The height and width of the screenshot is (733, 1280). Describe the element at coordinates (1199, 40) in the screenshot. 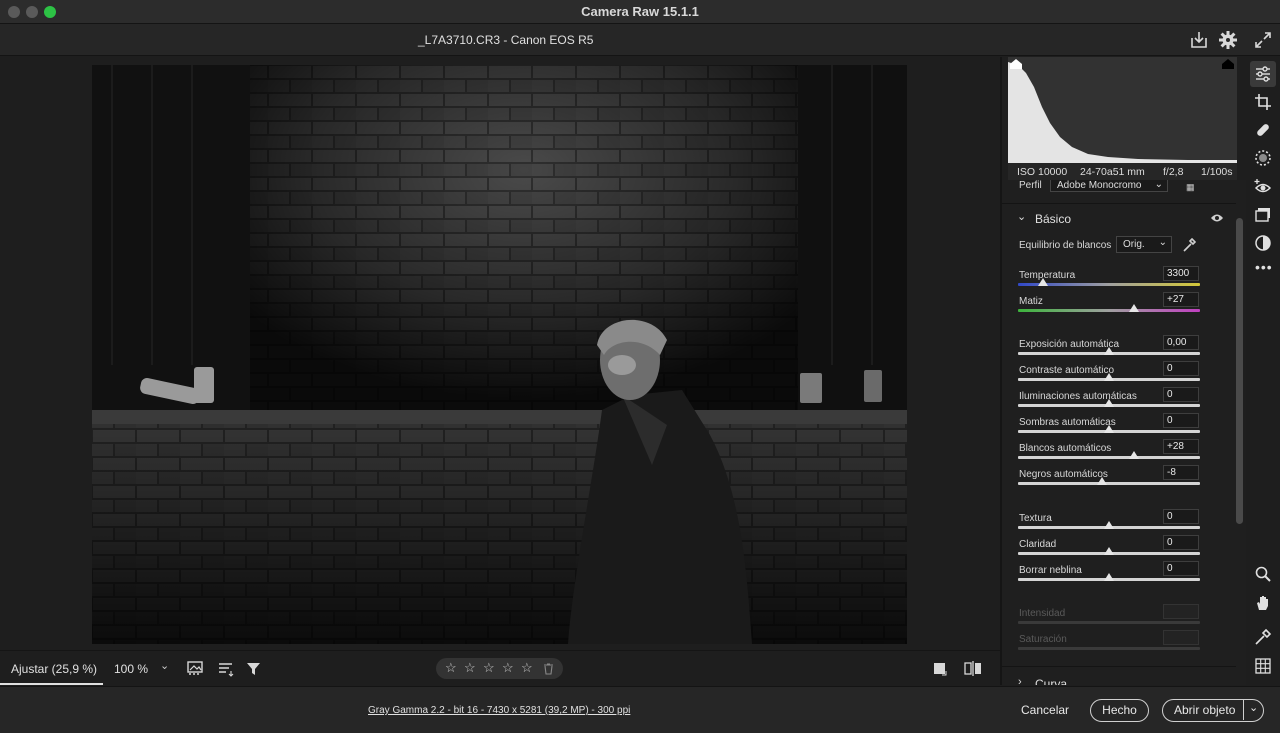

I see `save-image-icon` at that location.